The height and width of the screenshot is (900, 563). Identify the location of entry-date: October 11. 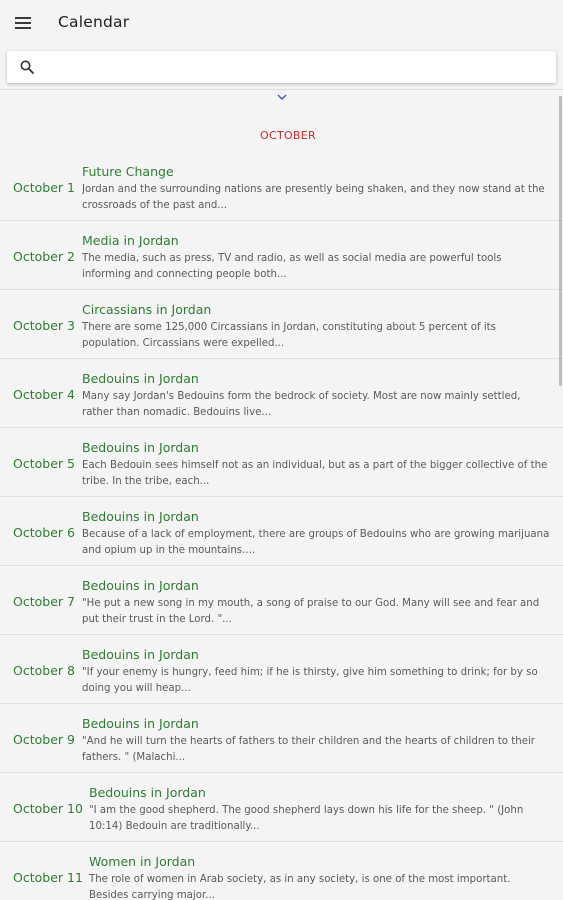
(48, 877).